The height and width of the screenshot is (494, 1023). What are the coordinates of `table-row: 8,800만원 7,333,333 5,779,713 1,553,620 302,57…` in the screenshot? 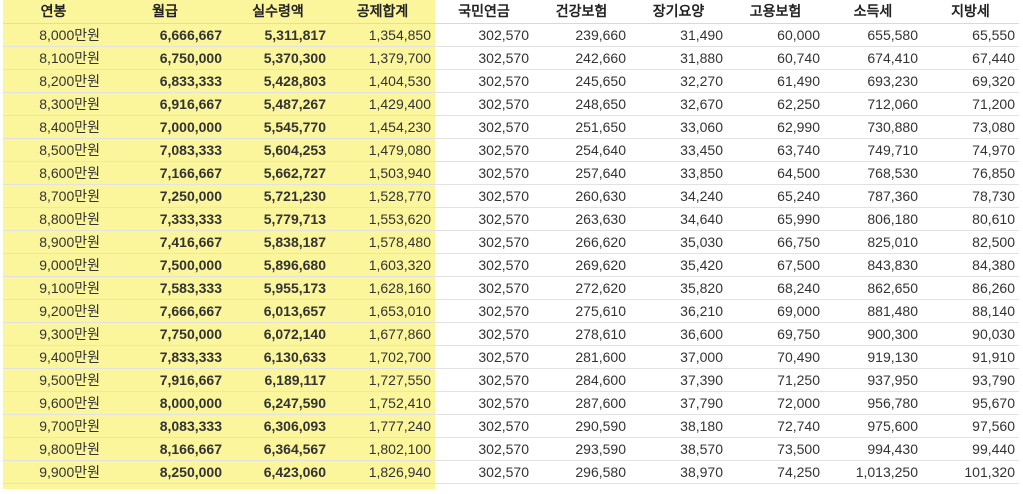 It's located at (511, 219).